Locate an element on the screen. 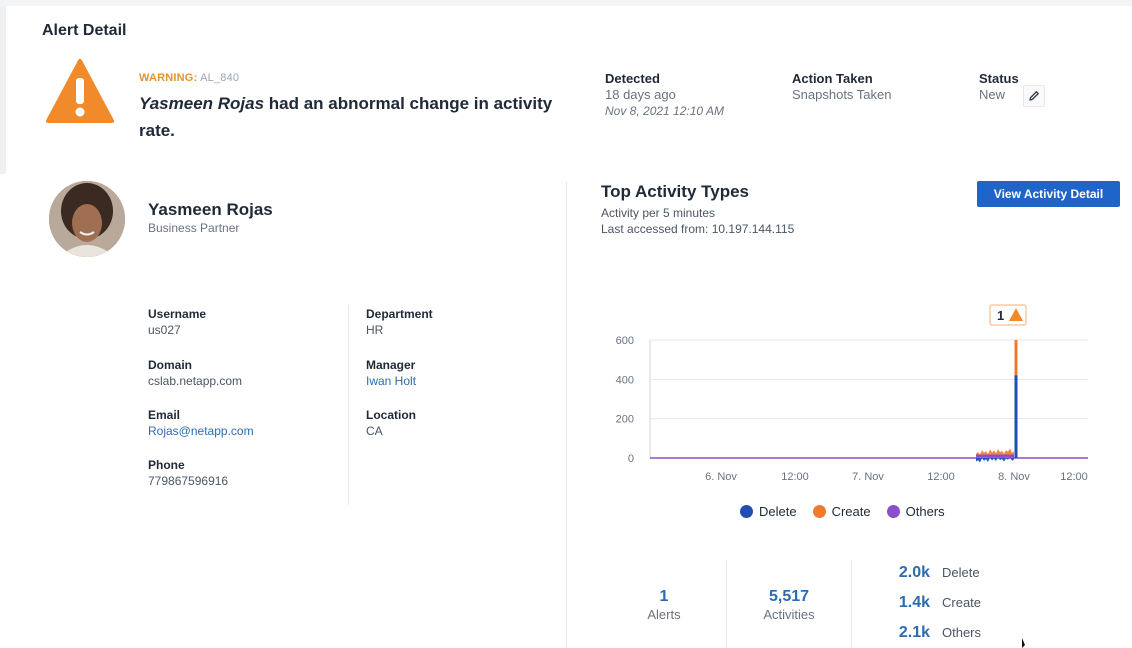 This screenshot has height=648, width=1132. alert-id: AL_840 is located at coordinates (220, 78).